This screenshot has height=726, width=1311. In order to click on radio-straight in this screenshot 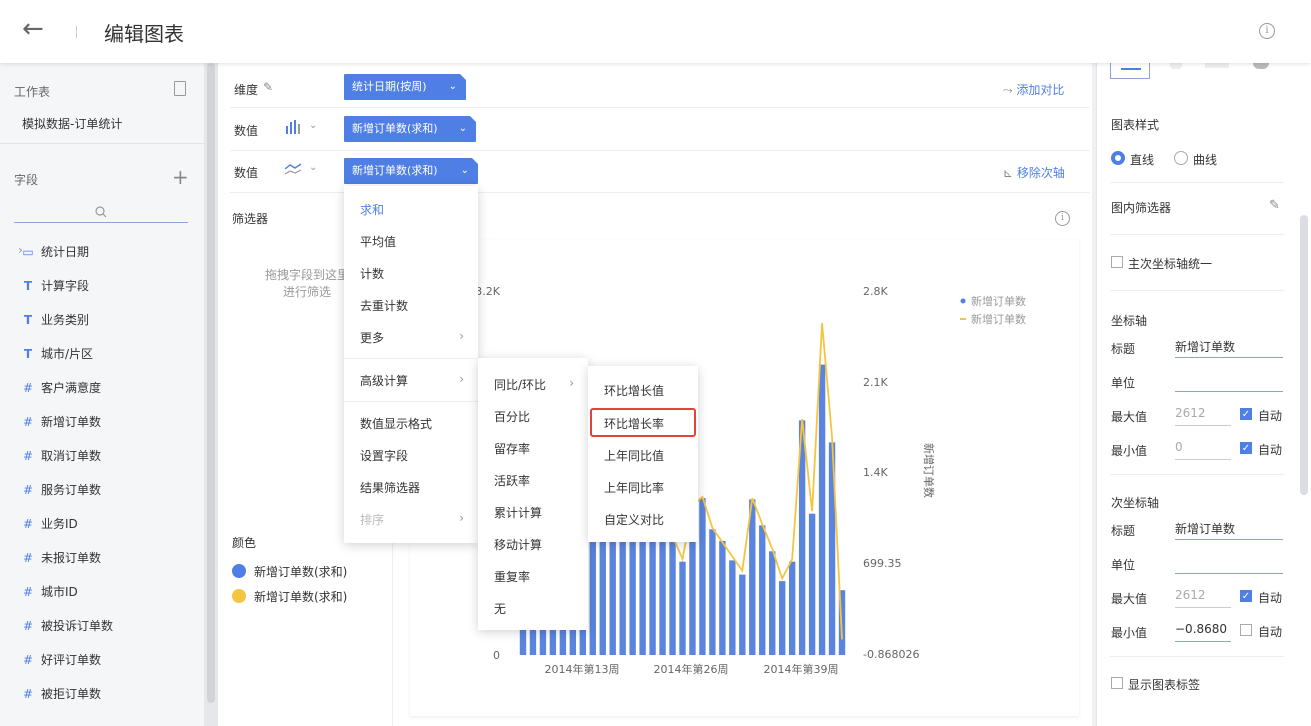, I will do `click(1118, 158)`.